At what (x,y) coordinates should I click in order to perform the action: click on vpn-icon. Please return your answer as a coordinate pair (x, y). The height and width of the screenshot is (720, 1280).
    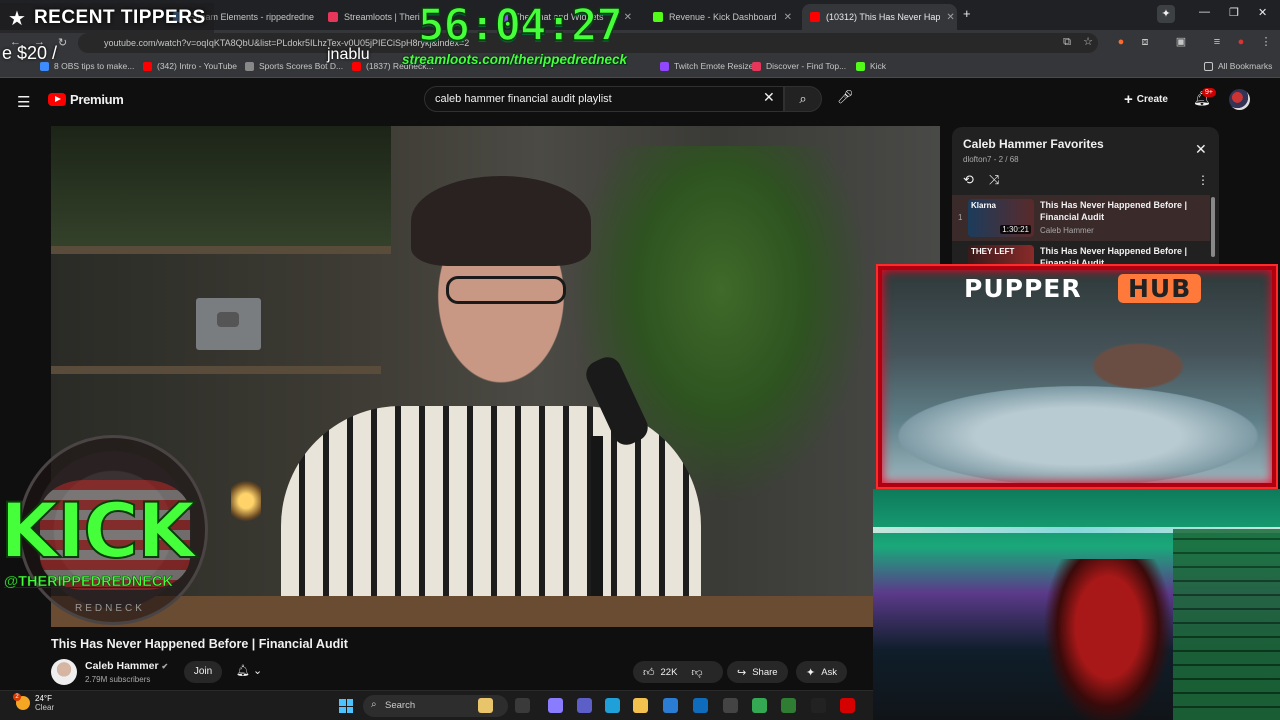
    Looking at the image, I should click on (788, 705).